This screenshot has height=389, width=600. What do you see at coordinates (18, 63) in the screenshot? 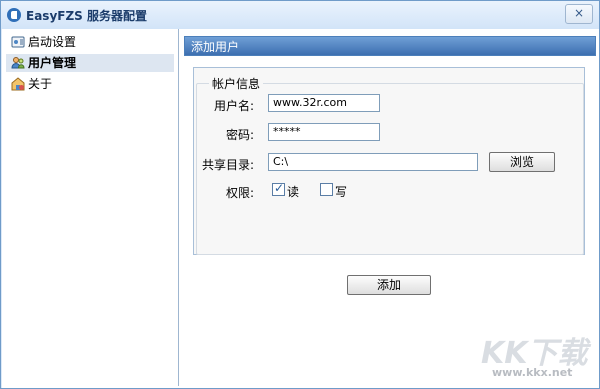
I see `users-icon` at bounding box center [18, 63].